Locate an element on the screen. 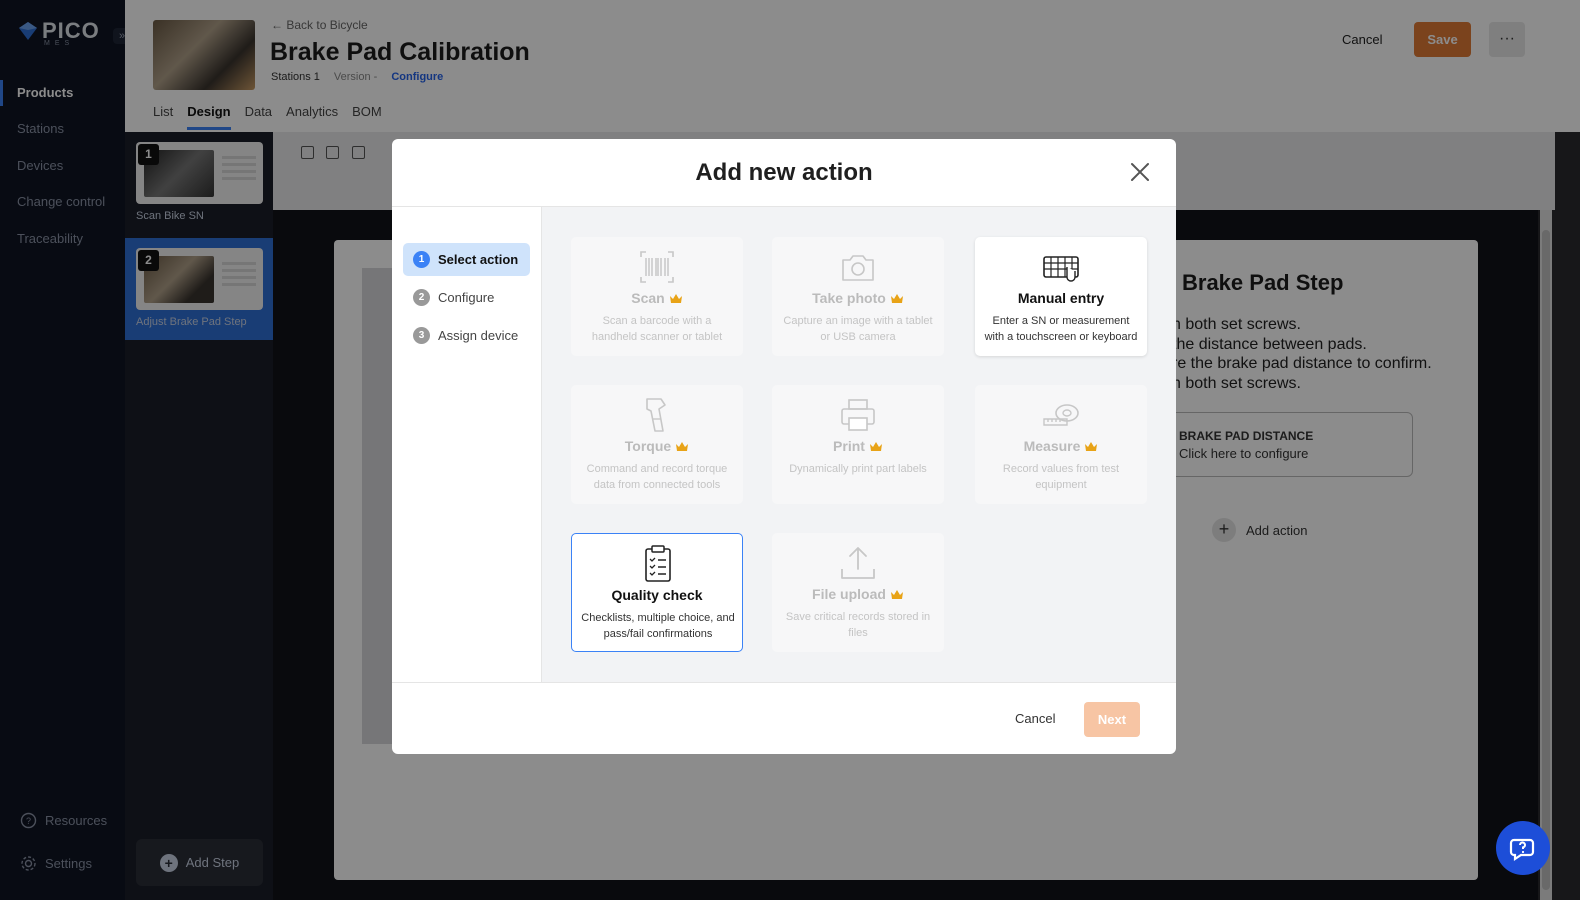 The width and height of the screenshot is (1580, 900). chat-help-icon is located at coordinates (1522, 850).